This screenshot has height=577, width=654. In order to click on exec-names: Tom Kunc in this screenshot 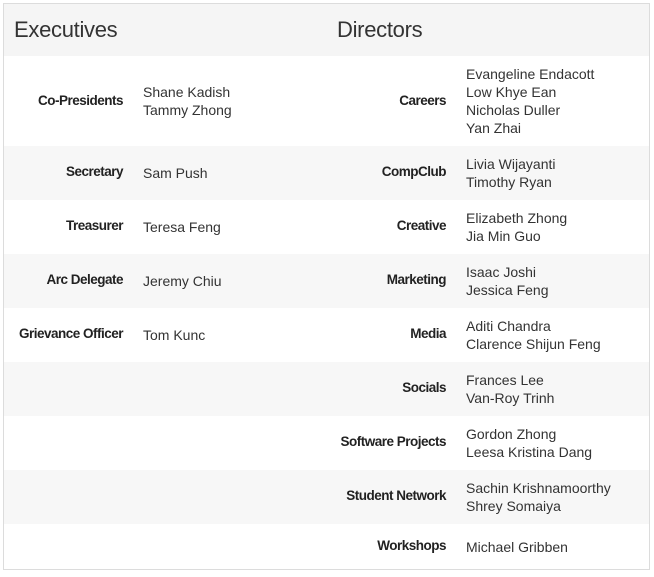, I will do `click(174, 335)`.